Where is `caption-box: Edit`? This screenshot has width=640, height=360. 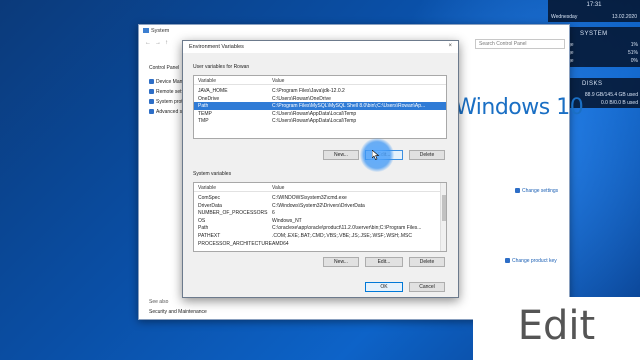
caption-box: Edit is located at coordinates (556, 328).